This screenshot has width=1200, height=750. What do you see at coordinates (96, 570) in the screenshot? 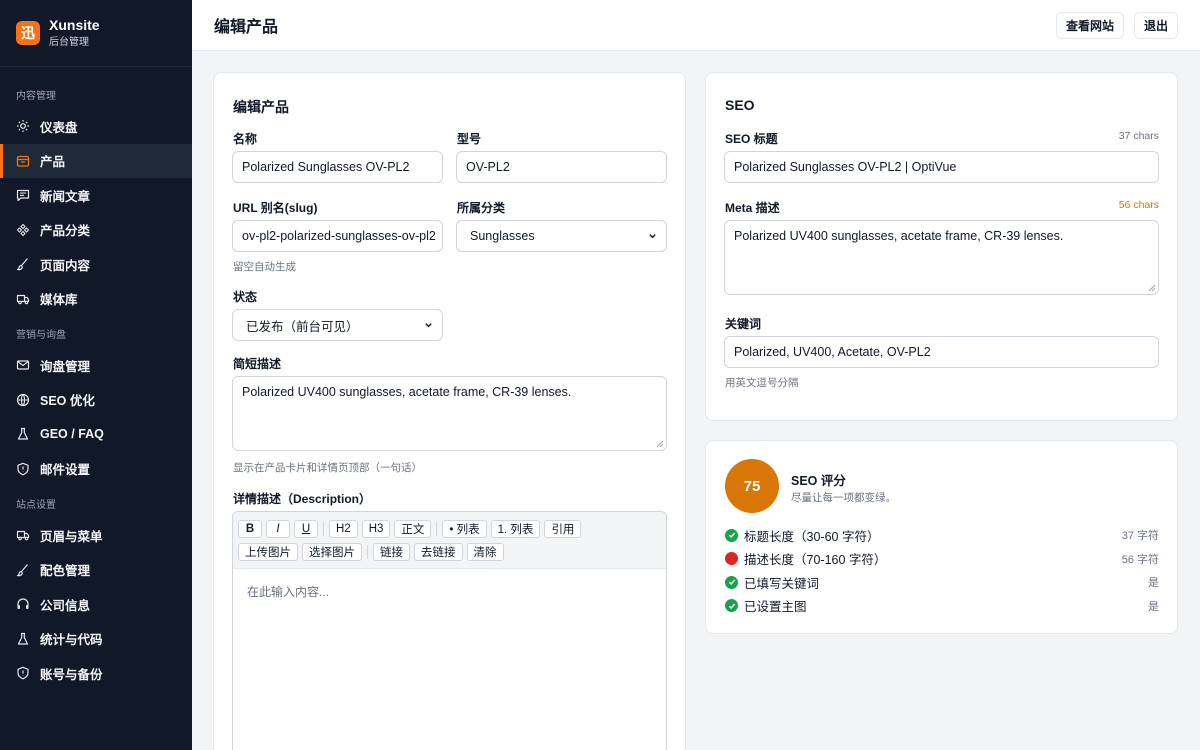
I see `sidebar-item: 配色管理` at bounding box center [96, 570].